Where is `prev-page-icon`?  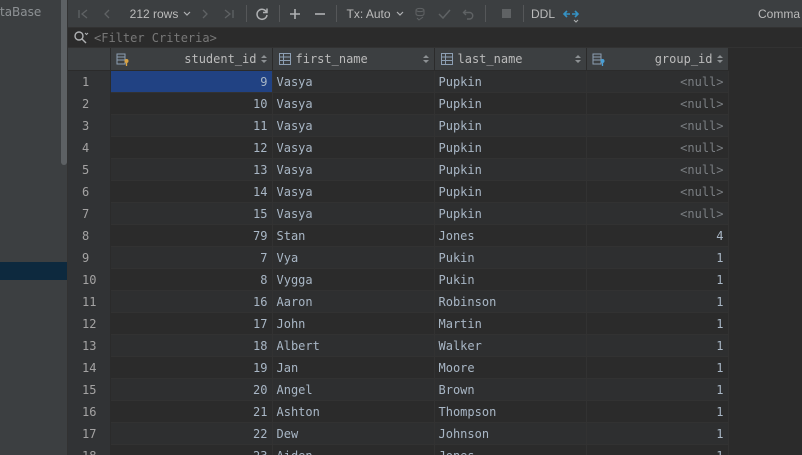
prev-page-icon is located at coordinates (107, 13).